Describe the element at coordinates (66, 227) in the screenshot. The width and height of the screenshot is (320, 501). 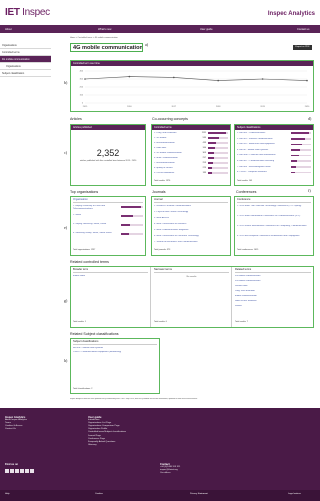
I see `annotation-e: e)` at that location.